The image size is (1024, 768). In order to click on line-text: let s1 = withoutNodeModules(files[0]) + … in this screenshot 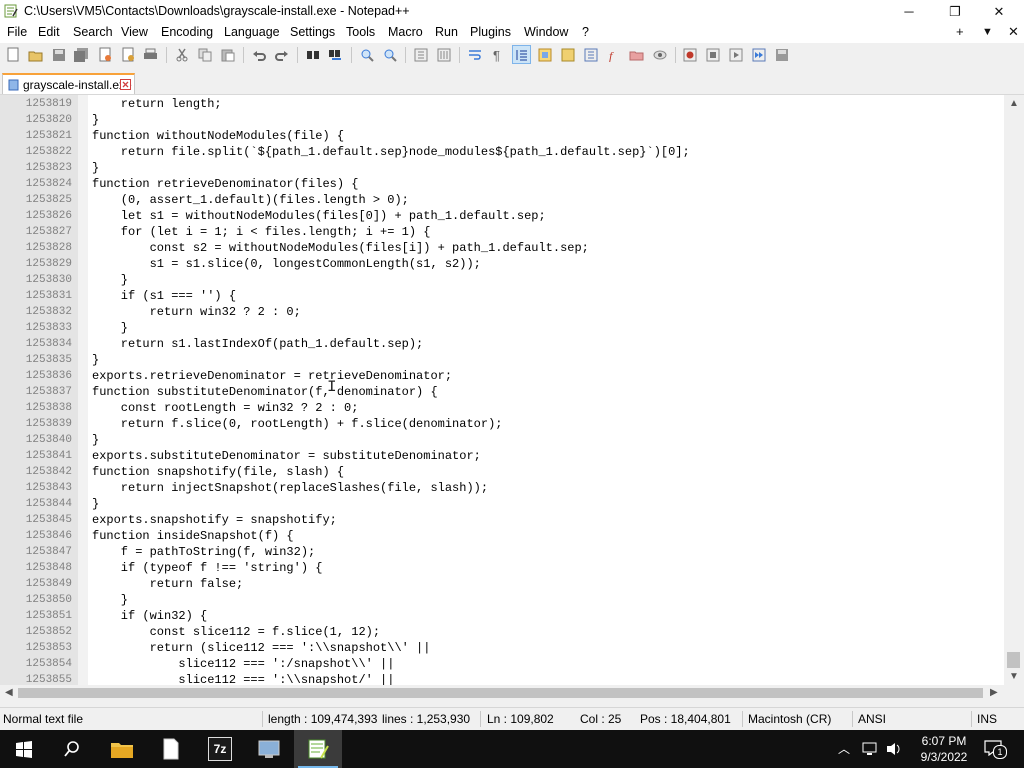, I will do `click(319, 216)`.